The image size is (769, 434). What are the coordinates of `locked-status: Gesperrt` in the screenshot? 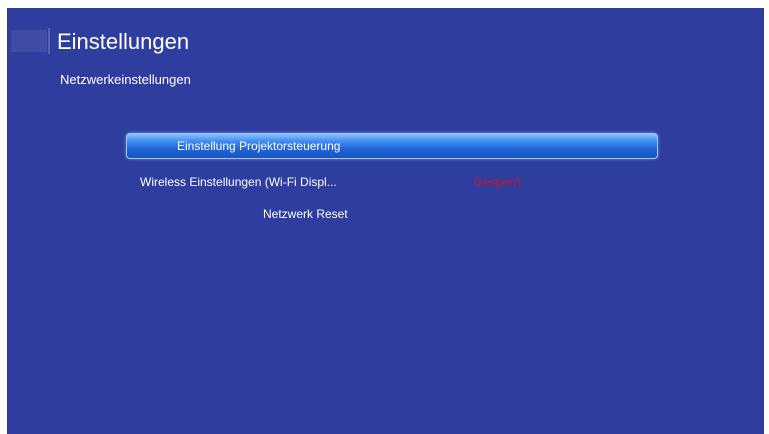 It's located at (497, 182).